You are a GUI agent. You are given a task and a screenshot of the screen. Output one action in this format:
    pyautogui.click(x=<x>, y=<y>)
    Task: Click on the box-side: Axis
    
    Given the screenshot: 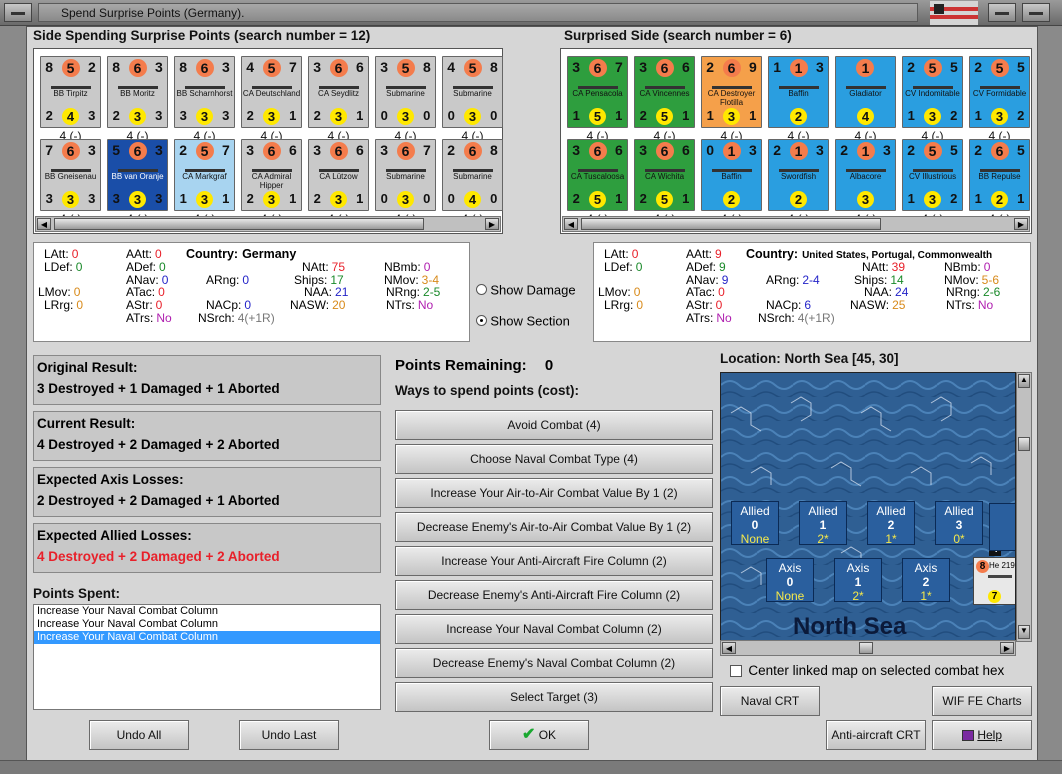 What is the action you would take?
    pyautogui.click(x=926, y=568)
    